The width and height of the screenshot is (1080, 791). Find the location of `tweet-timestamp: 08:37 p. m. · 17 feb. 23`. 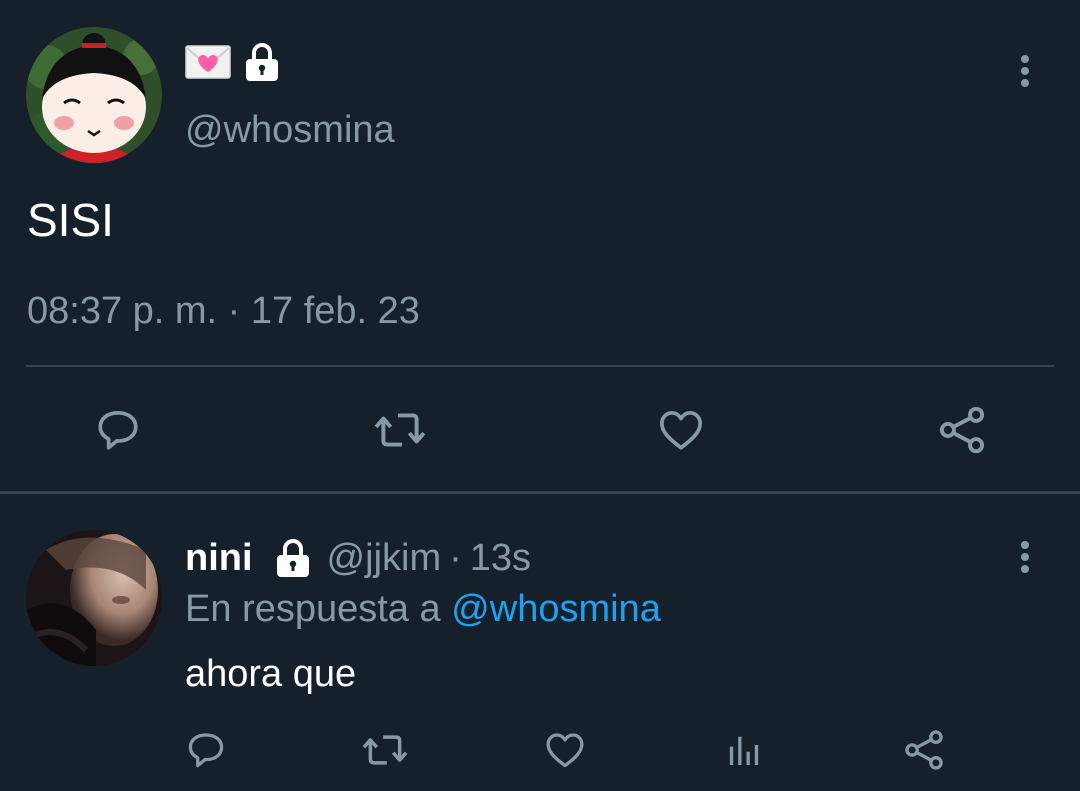

tweet-timestamp: 08:37 p. m. · 17 feb. 23 is located at coordinates (223, 311).